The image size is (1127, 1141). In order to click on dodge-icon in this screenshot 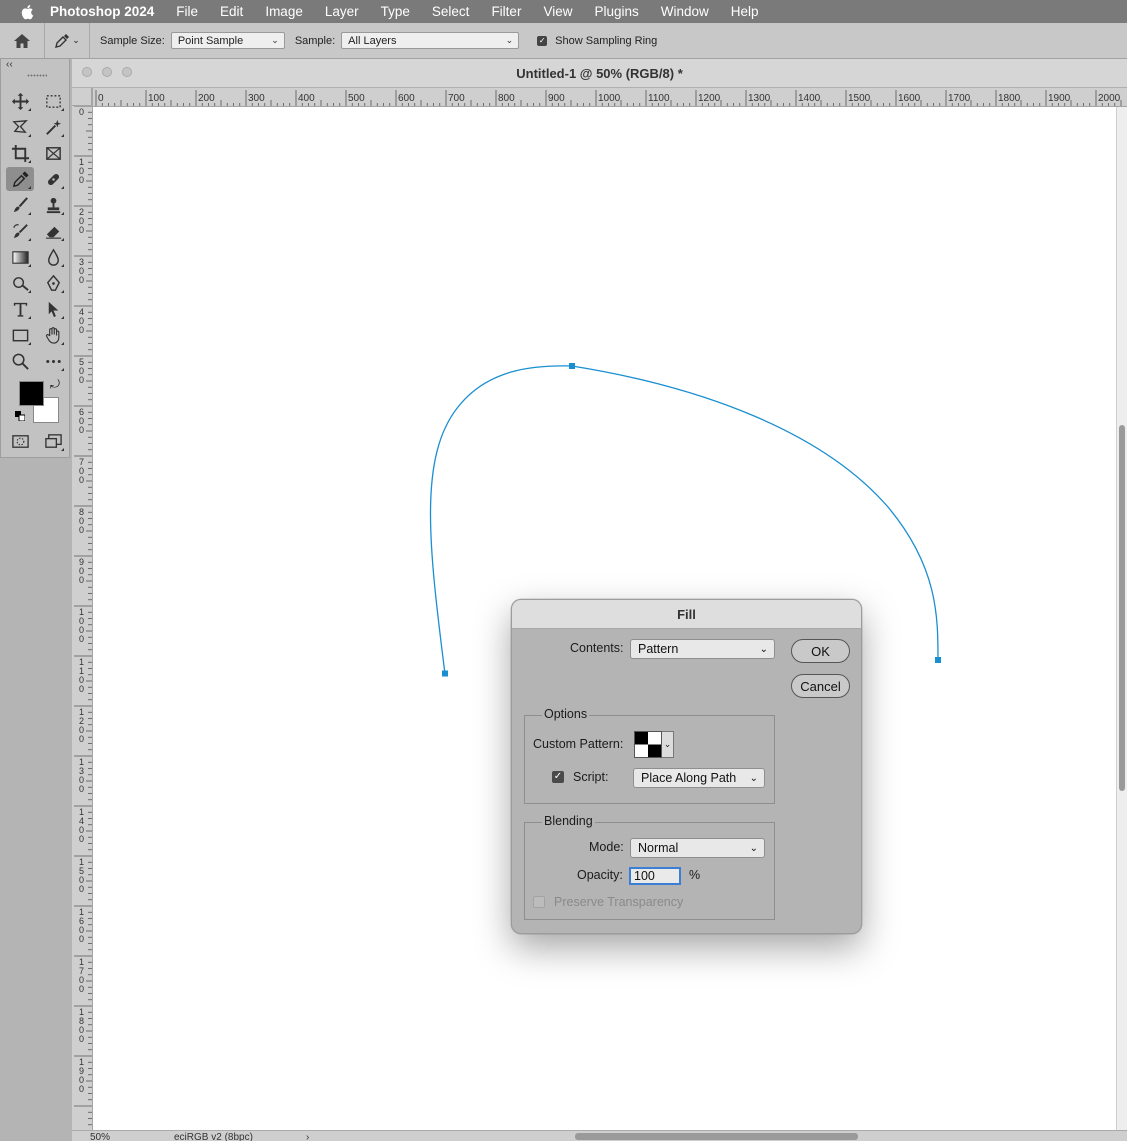, I will do `click(20, 283)`.